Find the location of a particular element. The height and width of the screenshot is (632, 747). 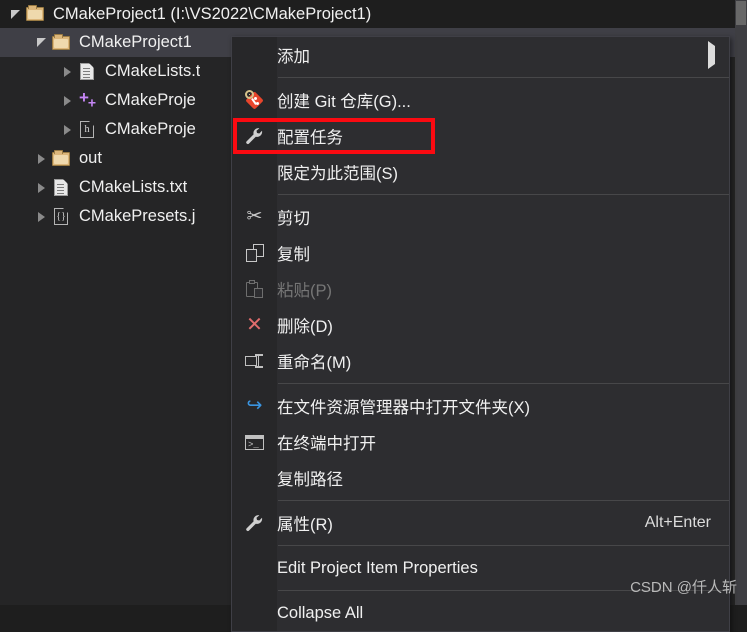

menu-item-shortcut: Alt+Enter is located at coordinates (677, 522).